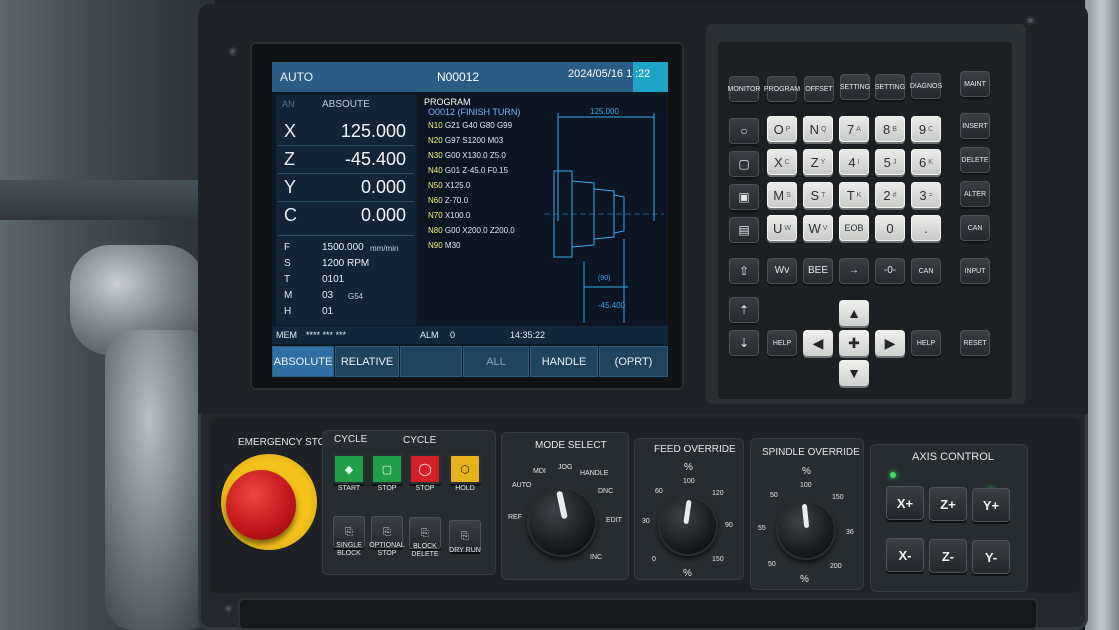  Describe the element at coordinates (975, 271) in the screenshot. I see `input-key: INPUT` at that location.